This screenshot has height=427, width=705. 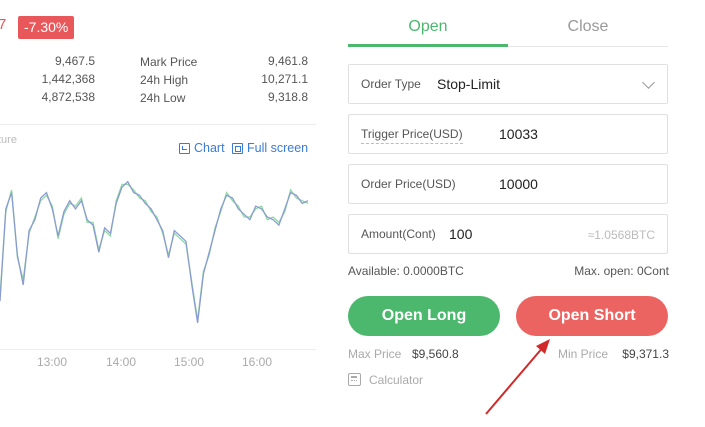 I want to click on time-tick: 16:00, so click(x=257, y=362).